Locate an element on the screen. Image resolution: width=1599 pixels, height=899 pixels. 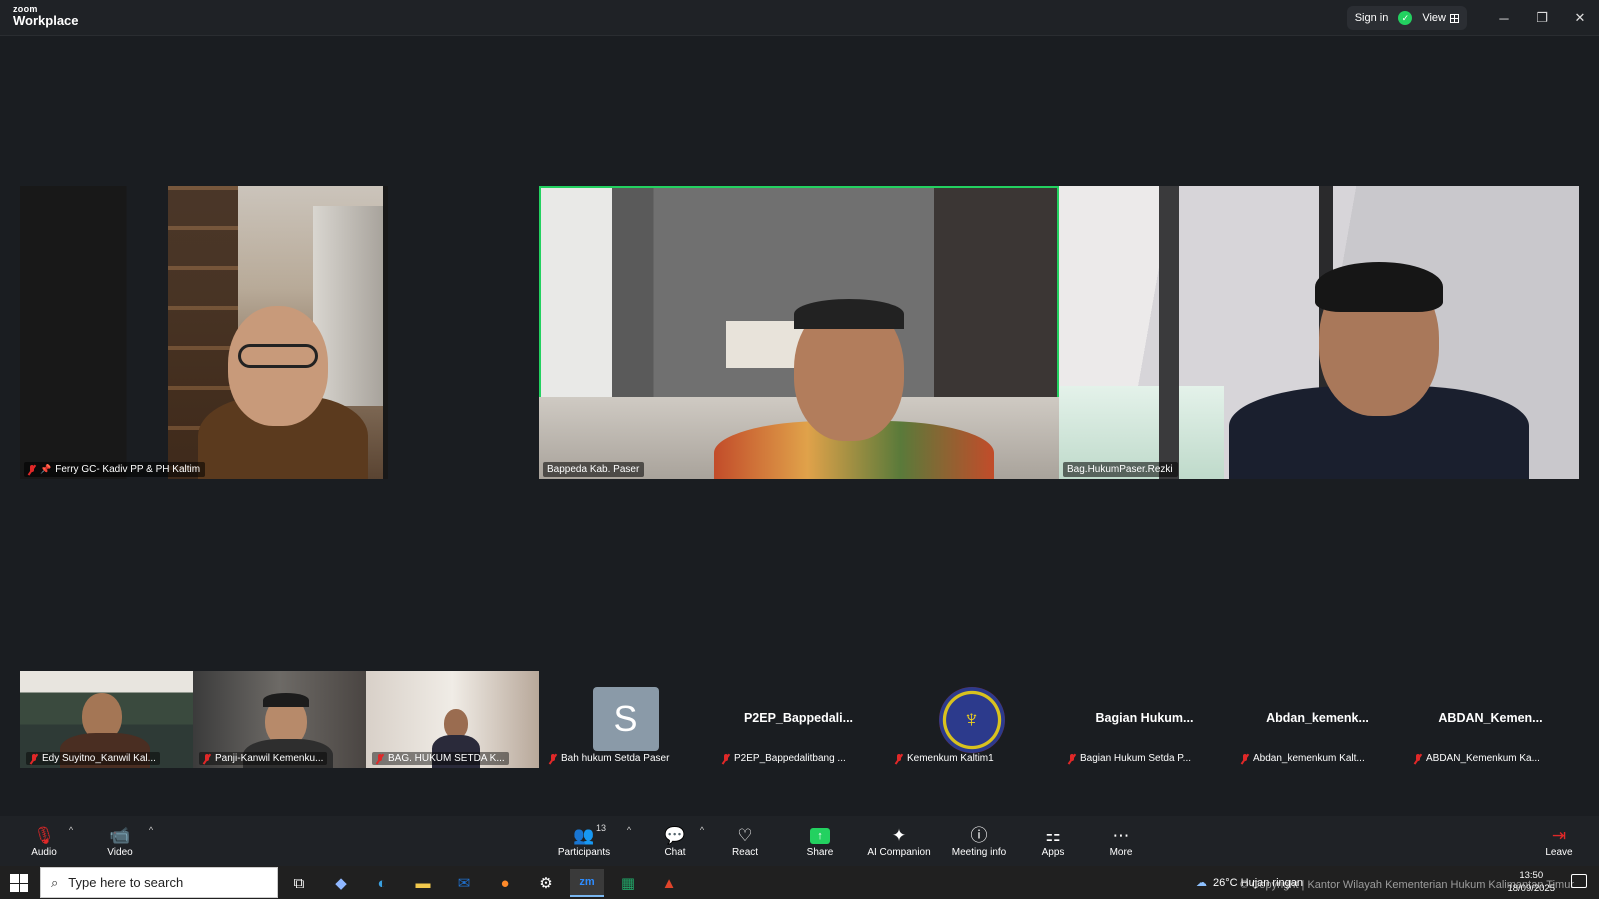
share-label: Share is located at coordinates (820, 852).